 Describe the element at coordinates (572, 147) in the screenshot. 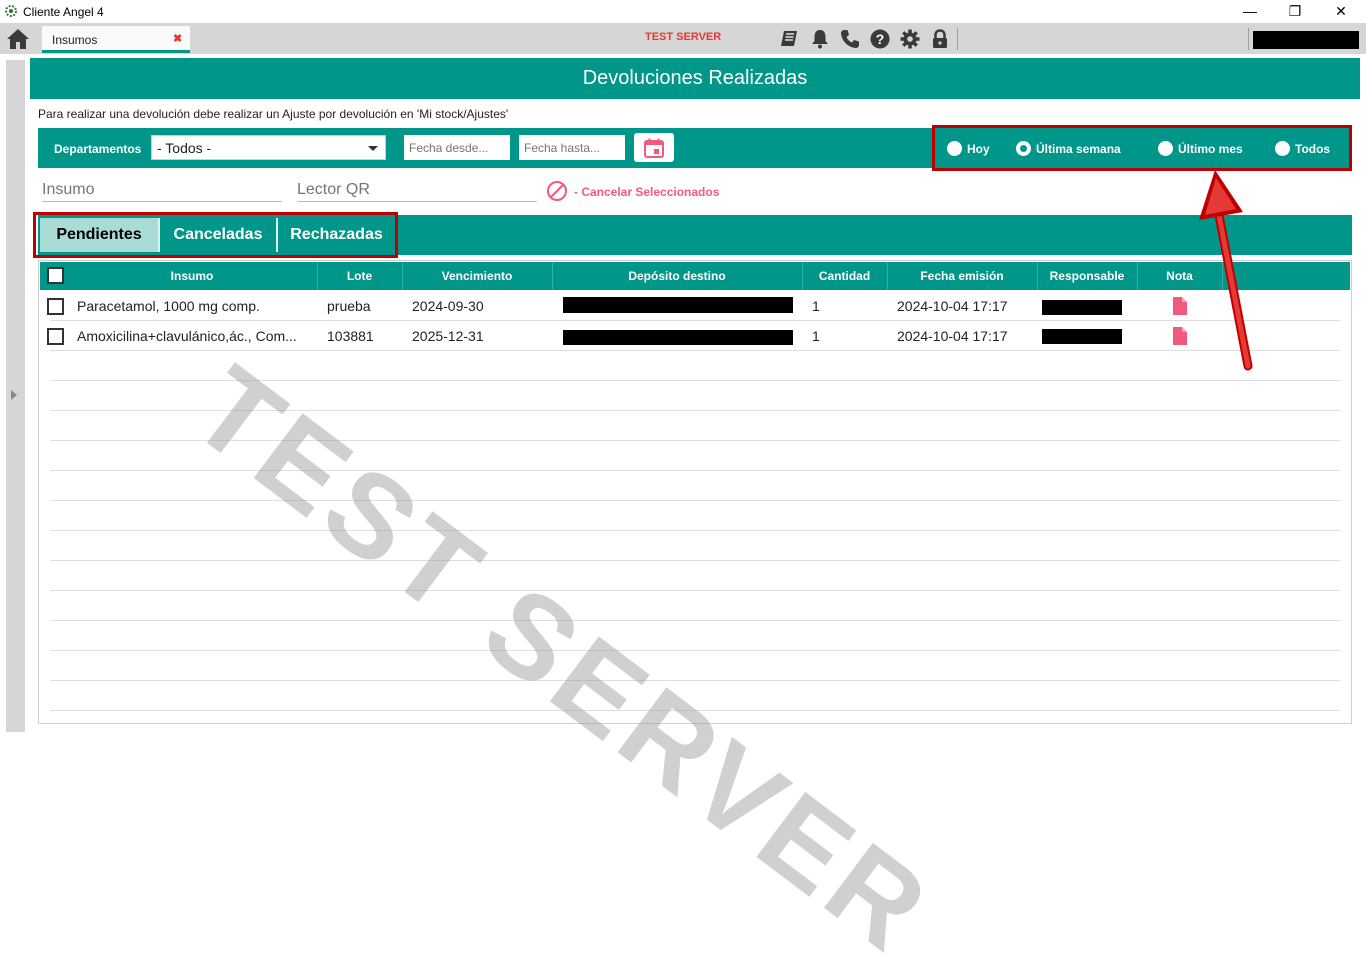

I see `fecha-hasta-input` at that location.